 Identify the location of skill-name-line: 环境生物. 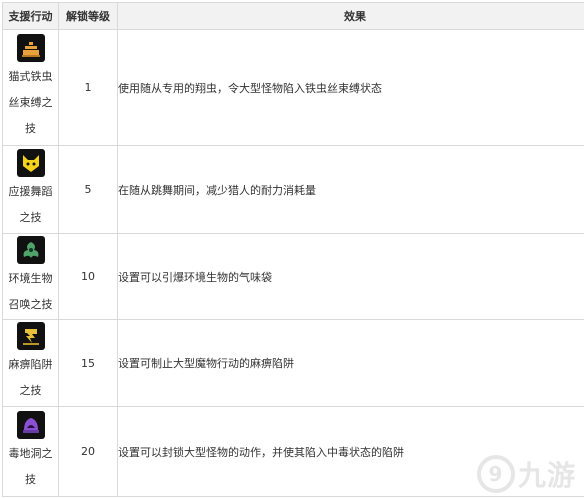
(30, 278).